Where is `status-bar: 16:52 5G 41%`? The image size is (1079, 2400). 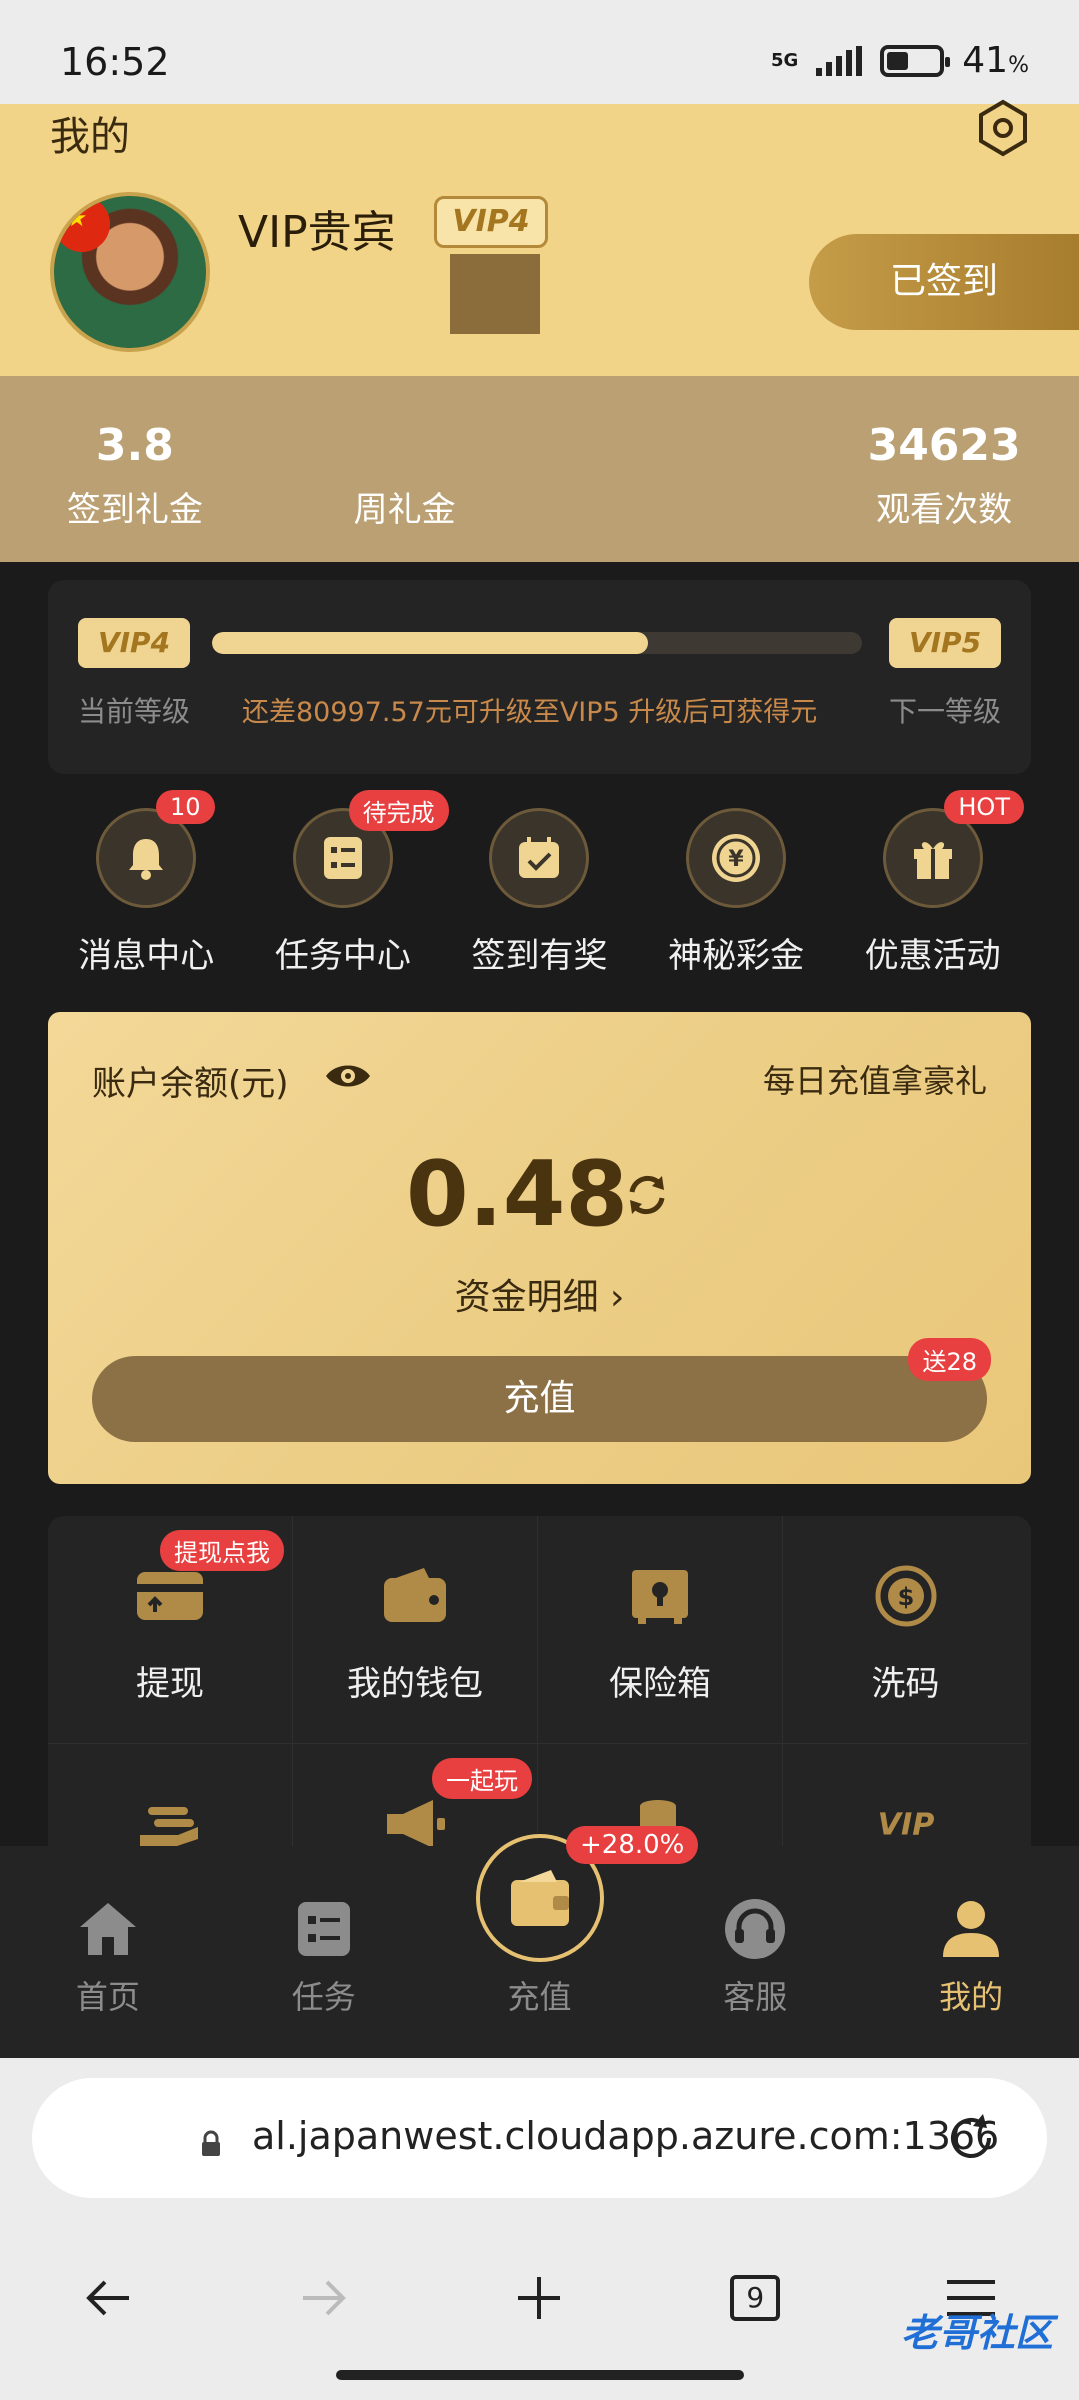
status-bar: 16:52 5G 41% is located at coordinates (539, 52).